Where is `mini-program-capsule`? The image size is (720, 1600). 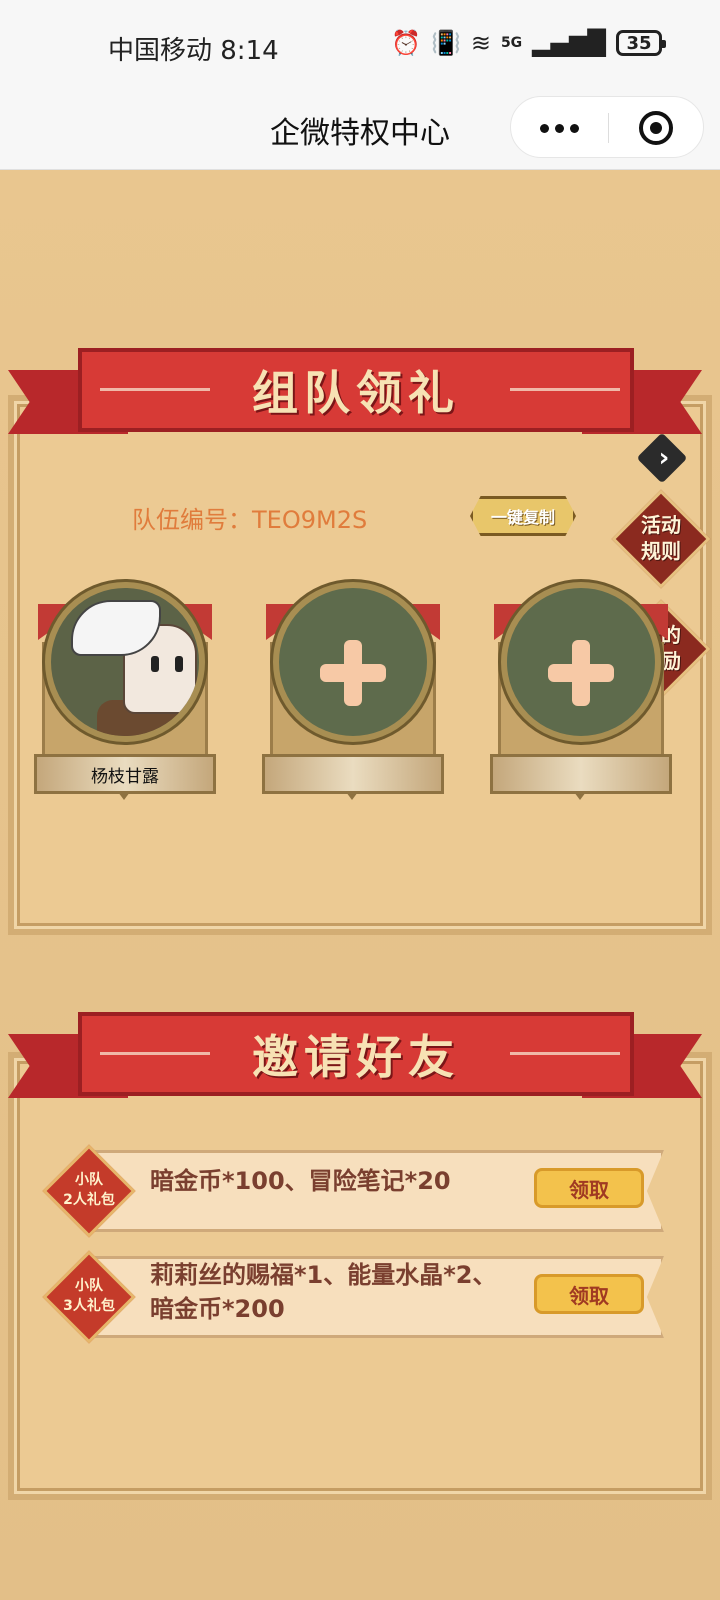
mini-program-capsule is located at coordinates (607, 127).